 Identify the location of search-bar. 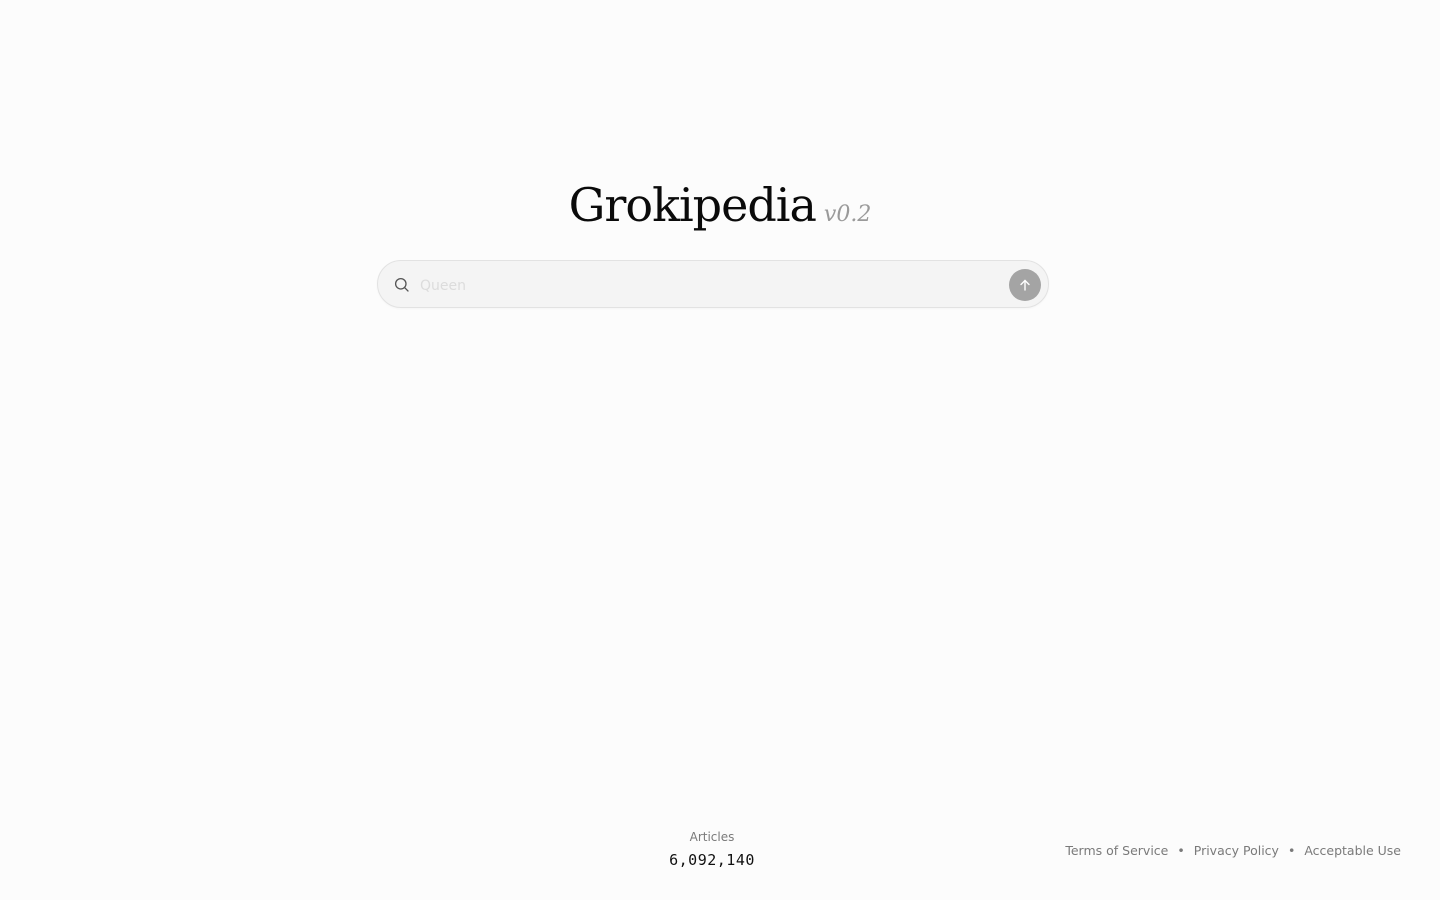
(713, 284).